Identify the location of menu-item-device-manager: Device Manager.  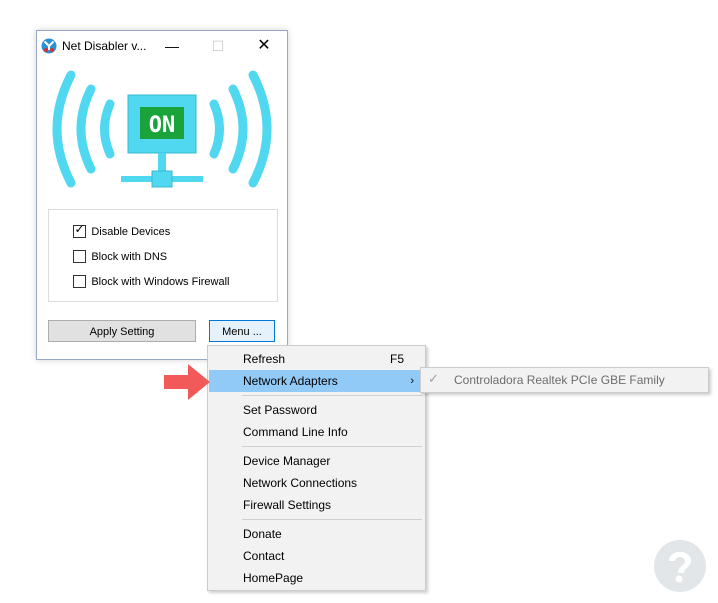
(316, 461).